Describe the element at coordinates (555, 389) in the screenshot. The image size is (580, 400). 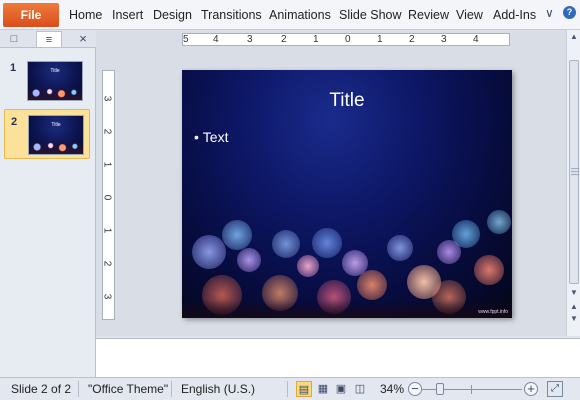
I see `fit-to-window-icon: ⤢` at that location.